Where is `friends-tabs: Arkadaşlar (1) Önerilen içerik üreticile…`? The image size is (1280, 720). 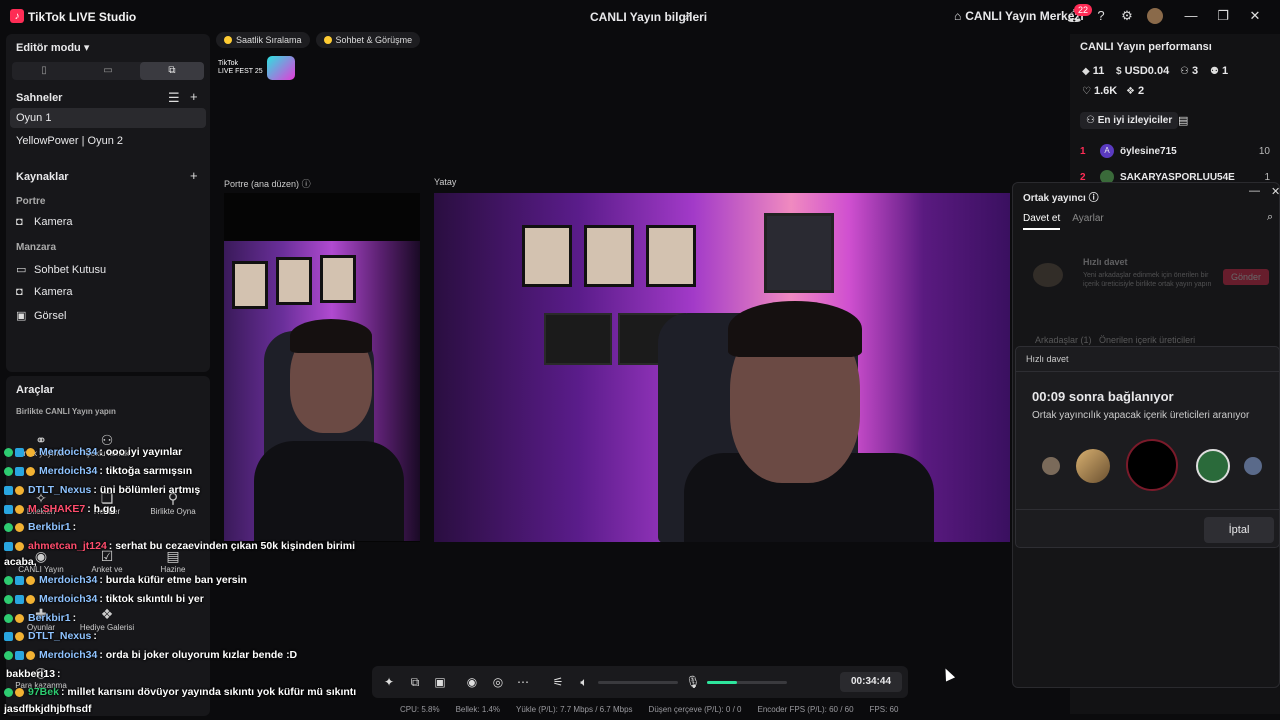
friends-tabs: Arkadaşlar (1) Önerilen içerik üreticile… is located at coordinates (1115, 340).